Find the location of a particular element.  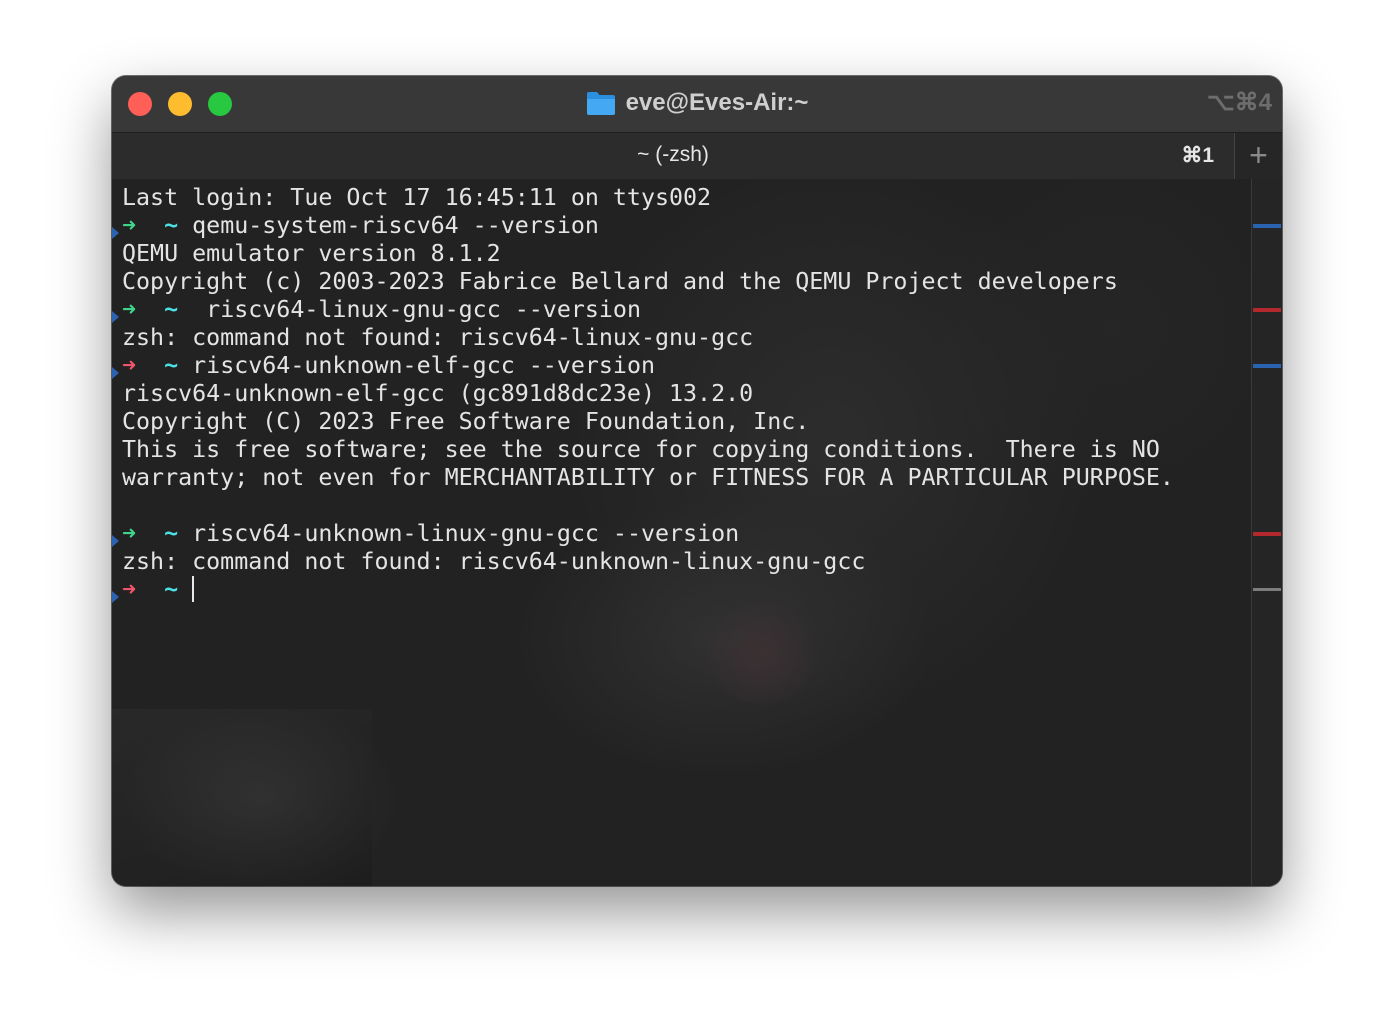

tab-bar: ~ (-zsh) ⌘1 + is located at coordinates (697, 156).